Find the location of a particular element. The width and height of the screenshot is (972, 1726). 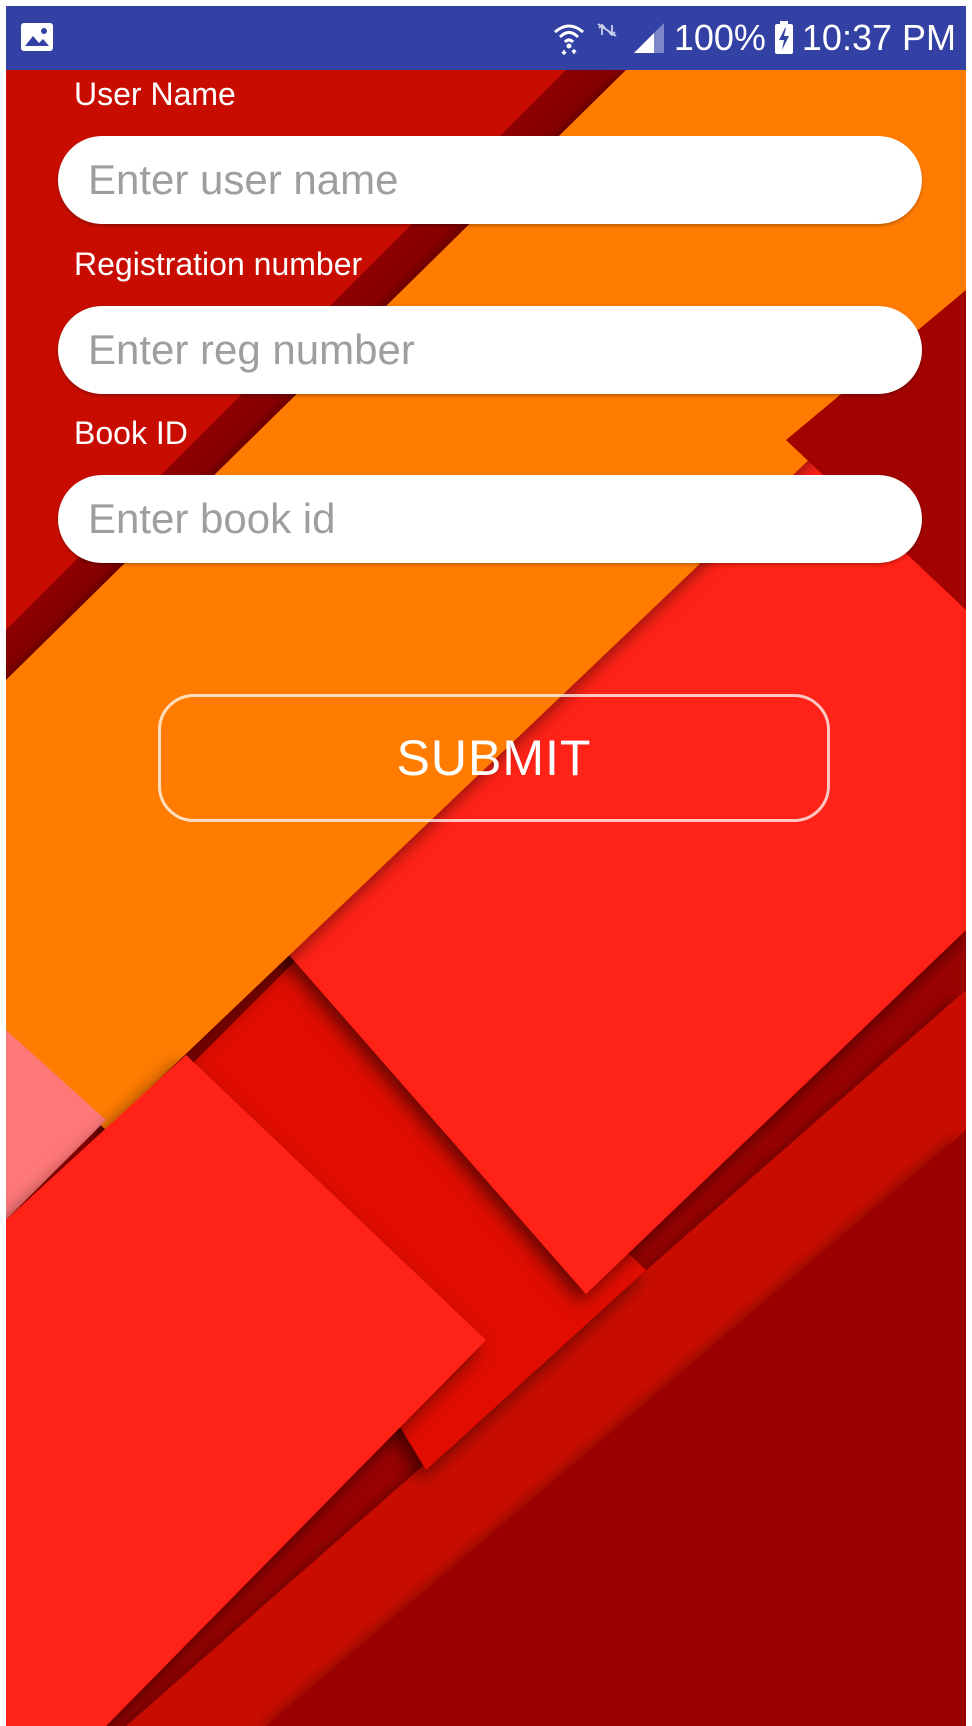

book-id-input is located at coordinates (490, 519).